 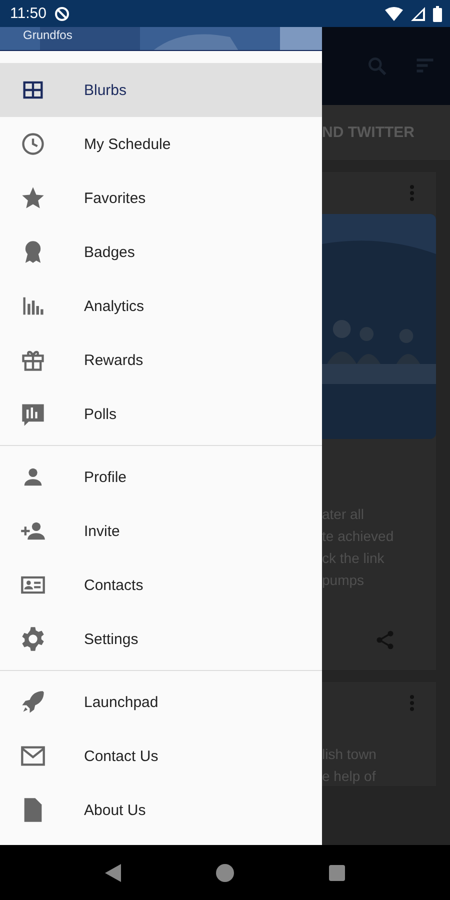 I want to click on wifi-icon, so click(x=394, y=13).